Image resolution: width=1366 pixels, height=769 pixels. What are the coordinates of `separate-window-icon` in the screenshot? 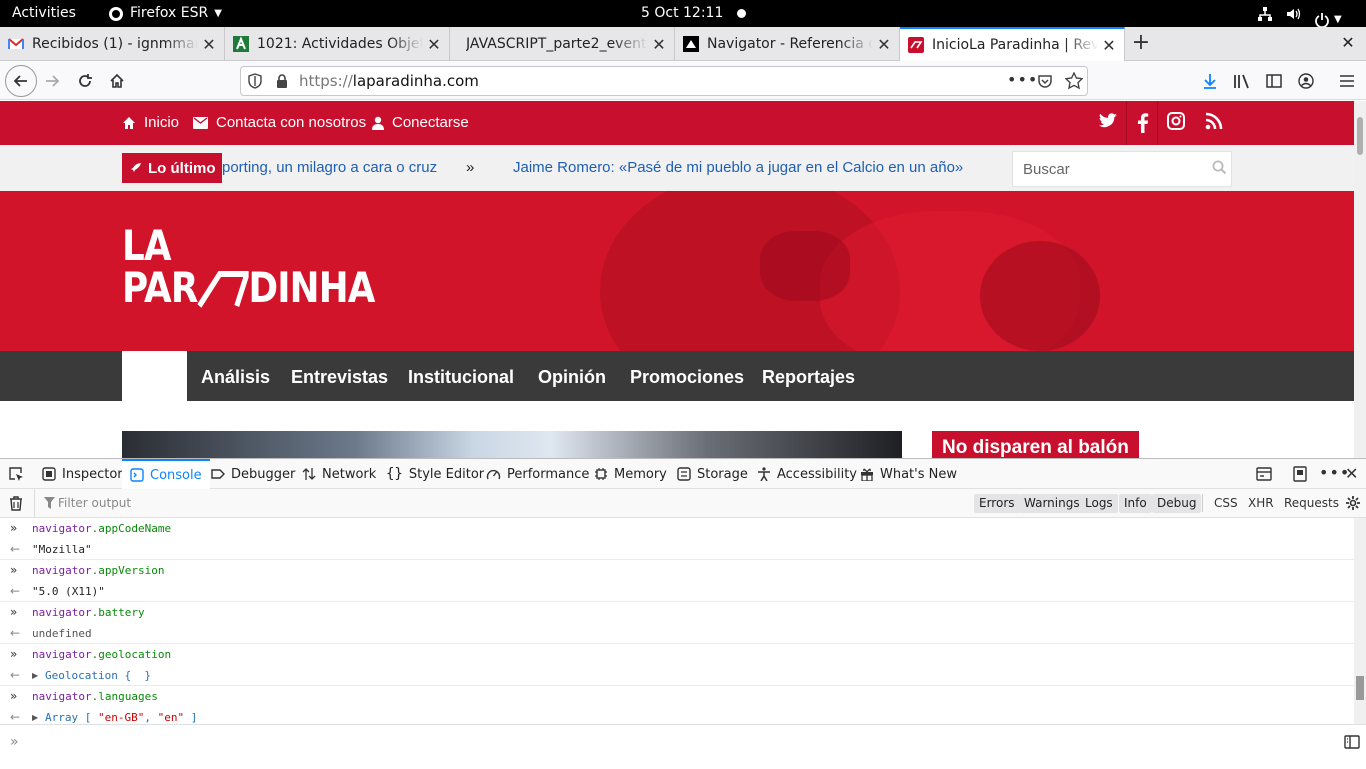 It's located at (1300, 474).